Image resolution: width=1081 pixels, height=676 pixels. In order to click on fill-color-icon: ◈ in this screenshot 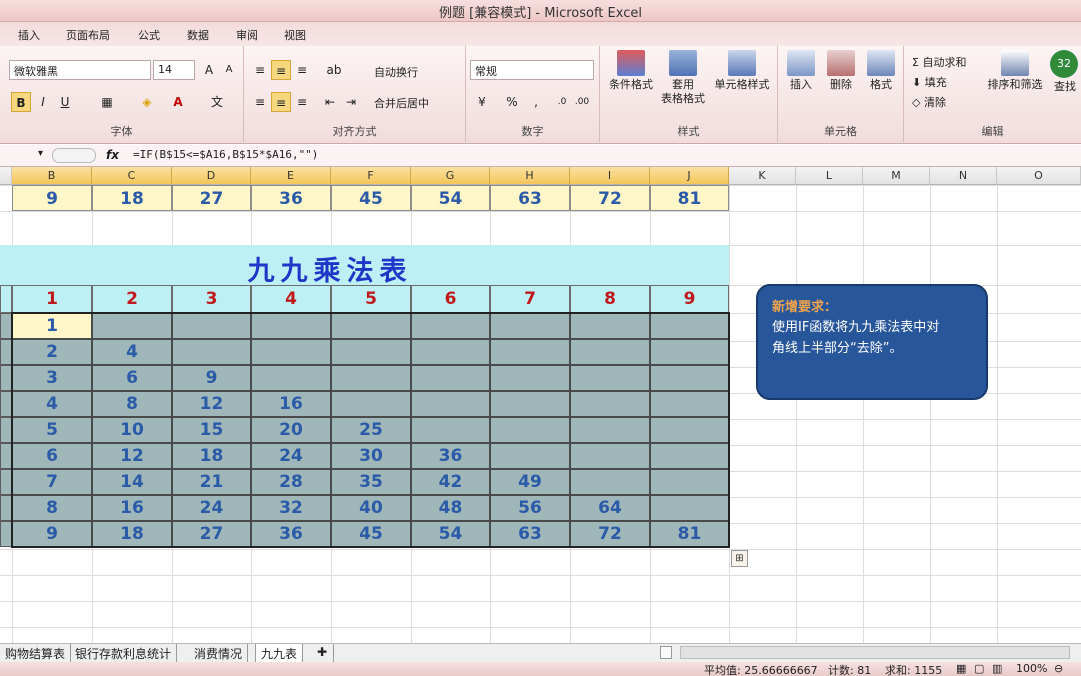, I will do `click(147, 102)`.